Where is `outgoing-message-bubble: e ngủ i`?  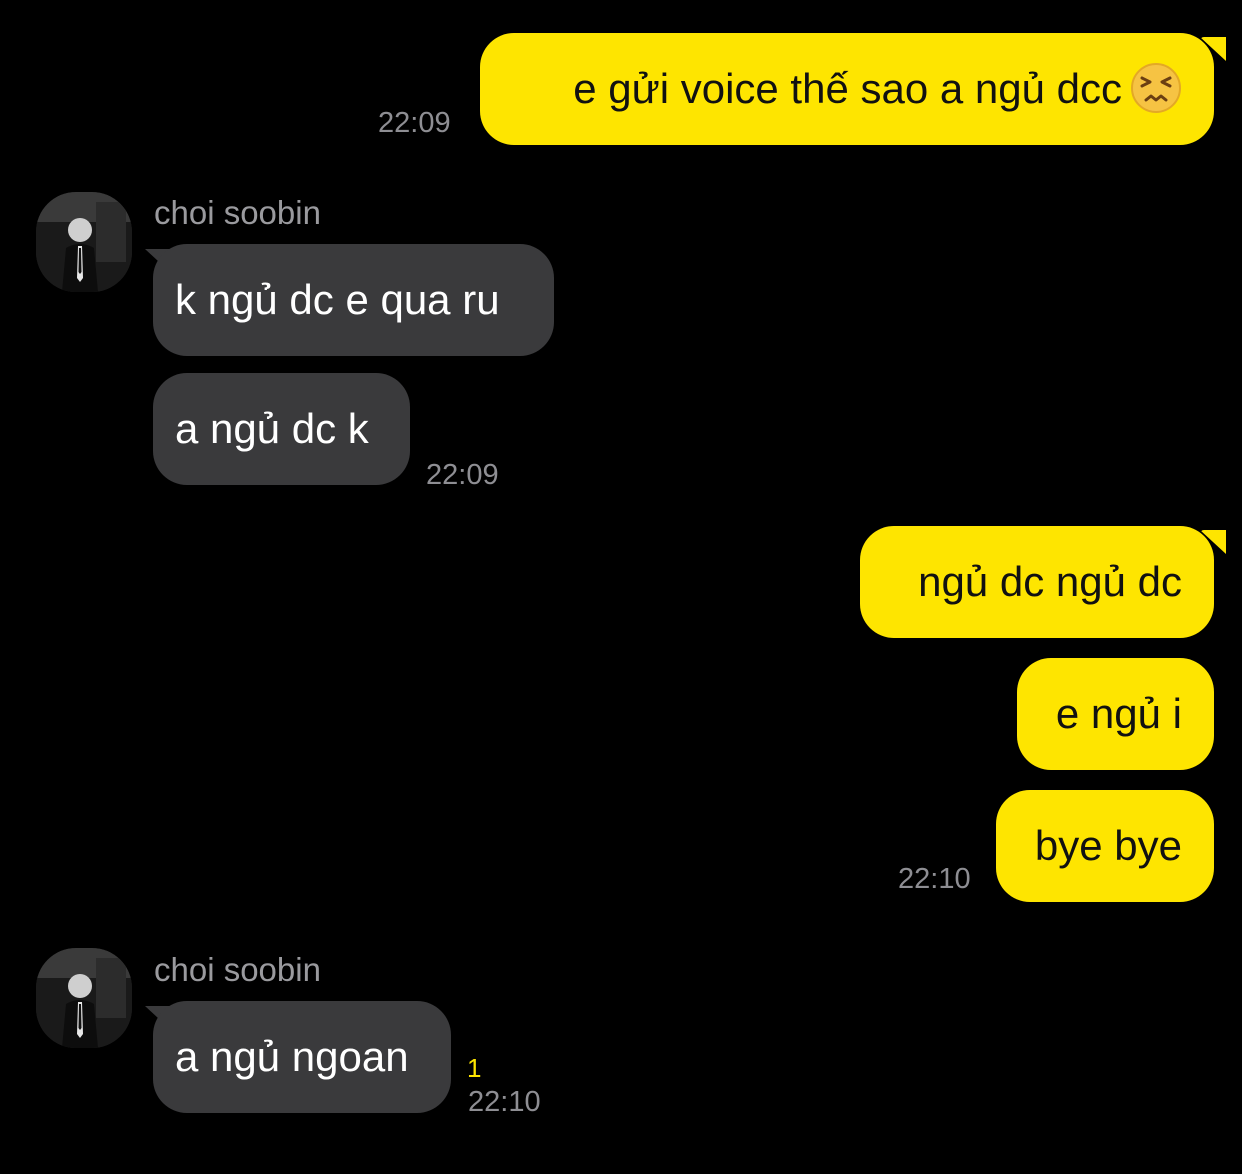 outgoing-message-bubble: e ngủ i is located at coordinates (1115, 714).